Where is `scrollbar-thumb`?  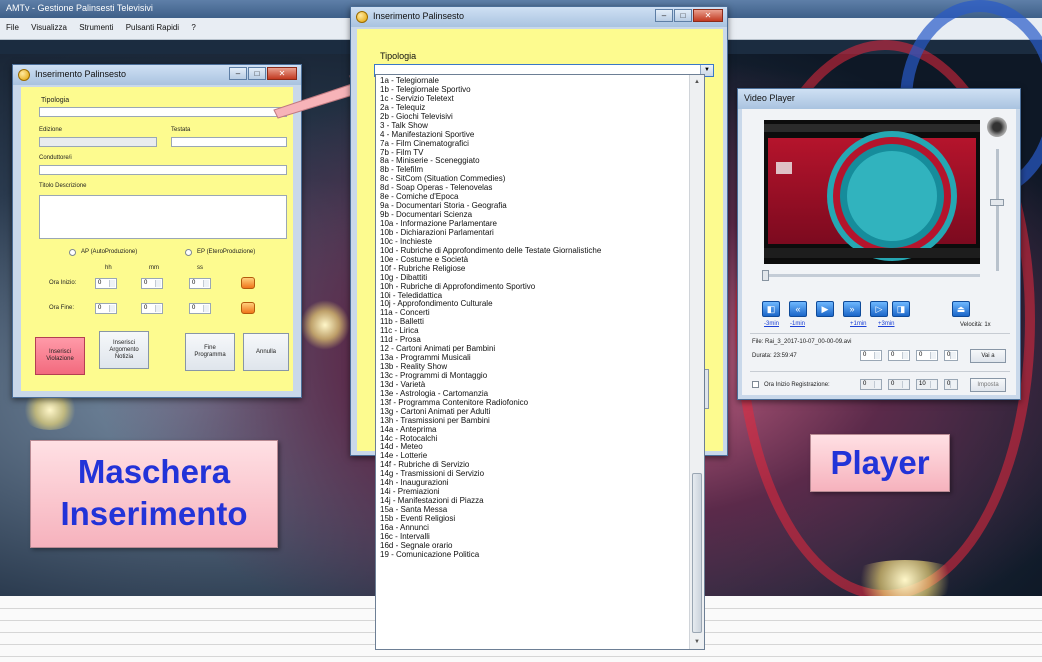
scrollbar-thumb is located at coordinates (697, 553).